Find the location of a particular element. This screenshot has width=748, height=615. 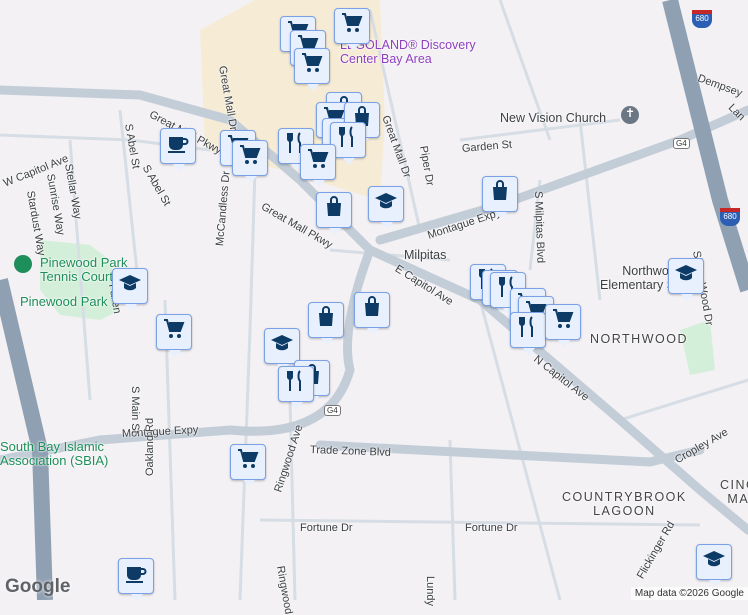

street-fortune: Fortune Dr is located at coordinates (326, 528).